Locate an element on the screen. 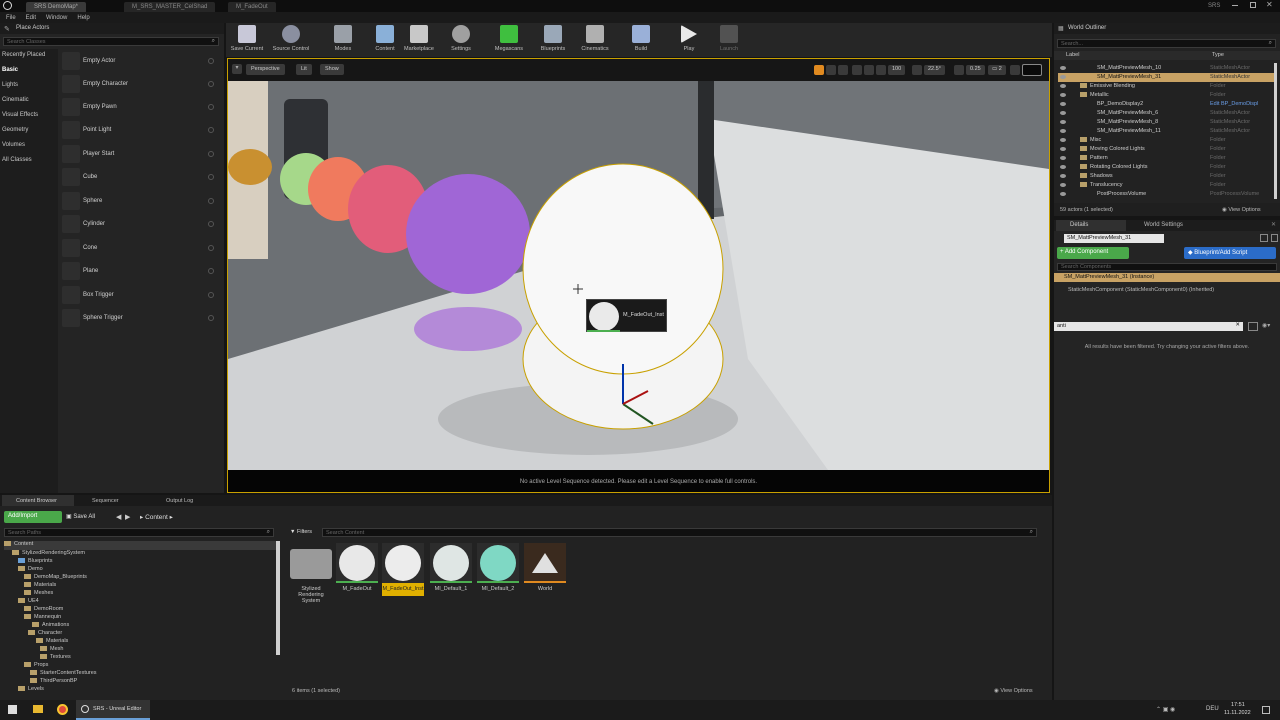 The width and height of the screenshot is (1280, 720). clock-date: 11.11.2022 is located at coordinates (1237, 713).